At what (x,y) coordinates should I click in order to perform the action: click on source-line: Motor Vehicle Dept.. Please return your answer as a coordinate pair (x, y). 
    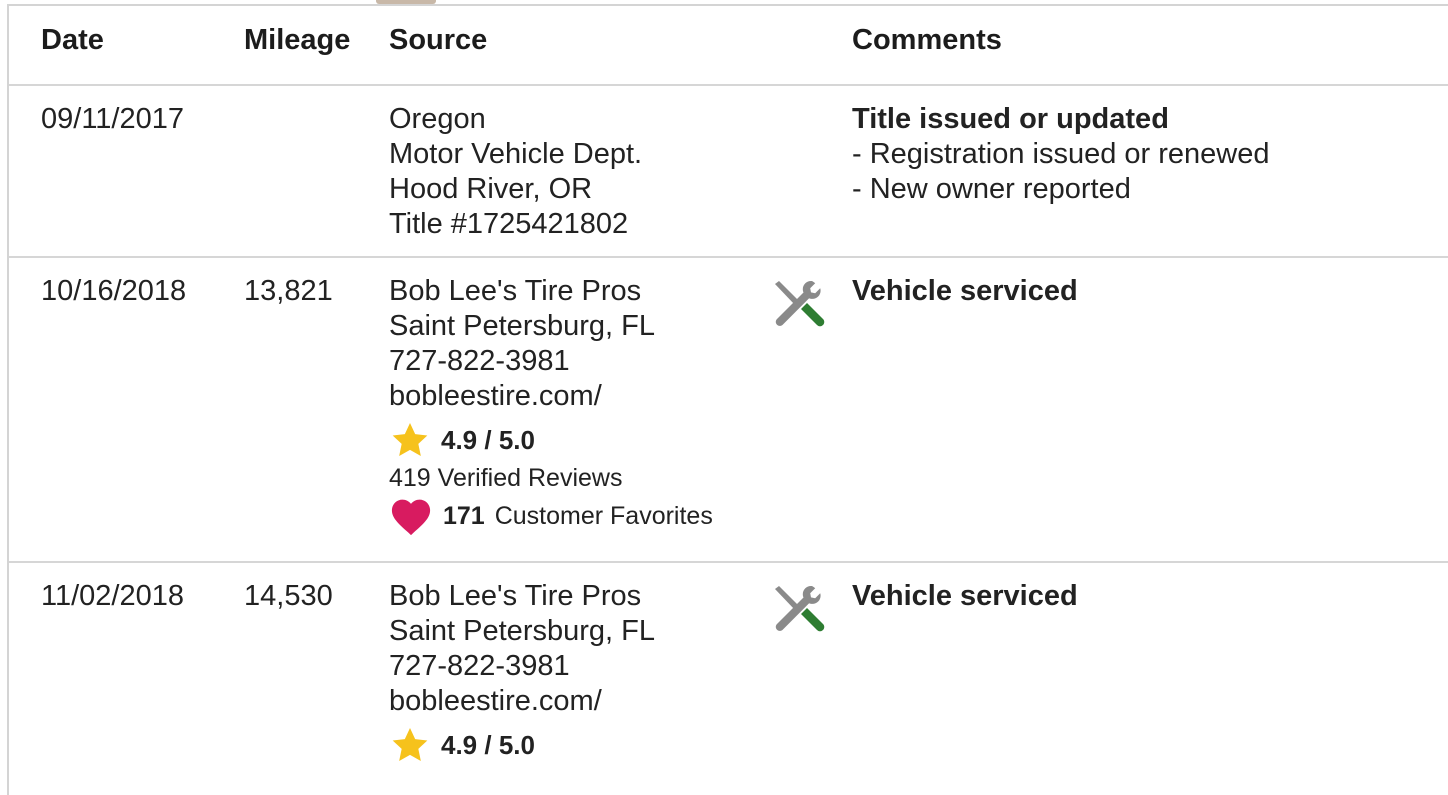
    Looking at the image, I should click on (516, 154).